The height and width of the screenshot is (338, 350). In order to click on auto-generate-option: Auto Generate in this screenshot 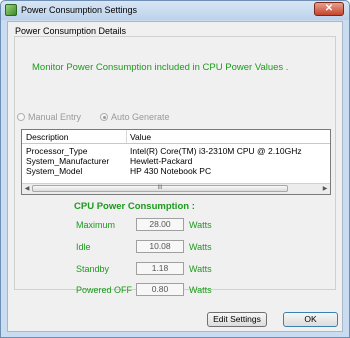, I will do `click(135, 117)`.